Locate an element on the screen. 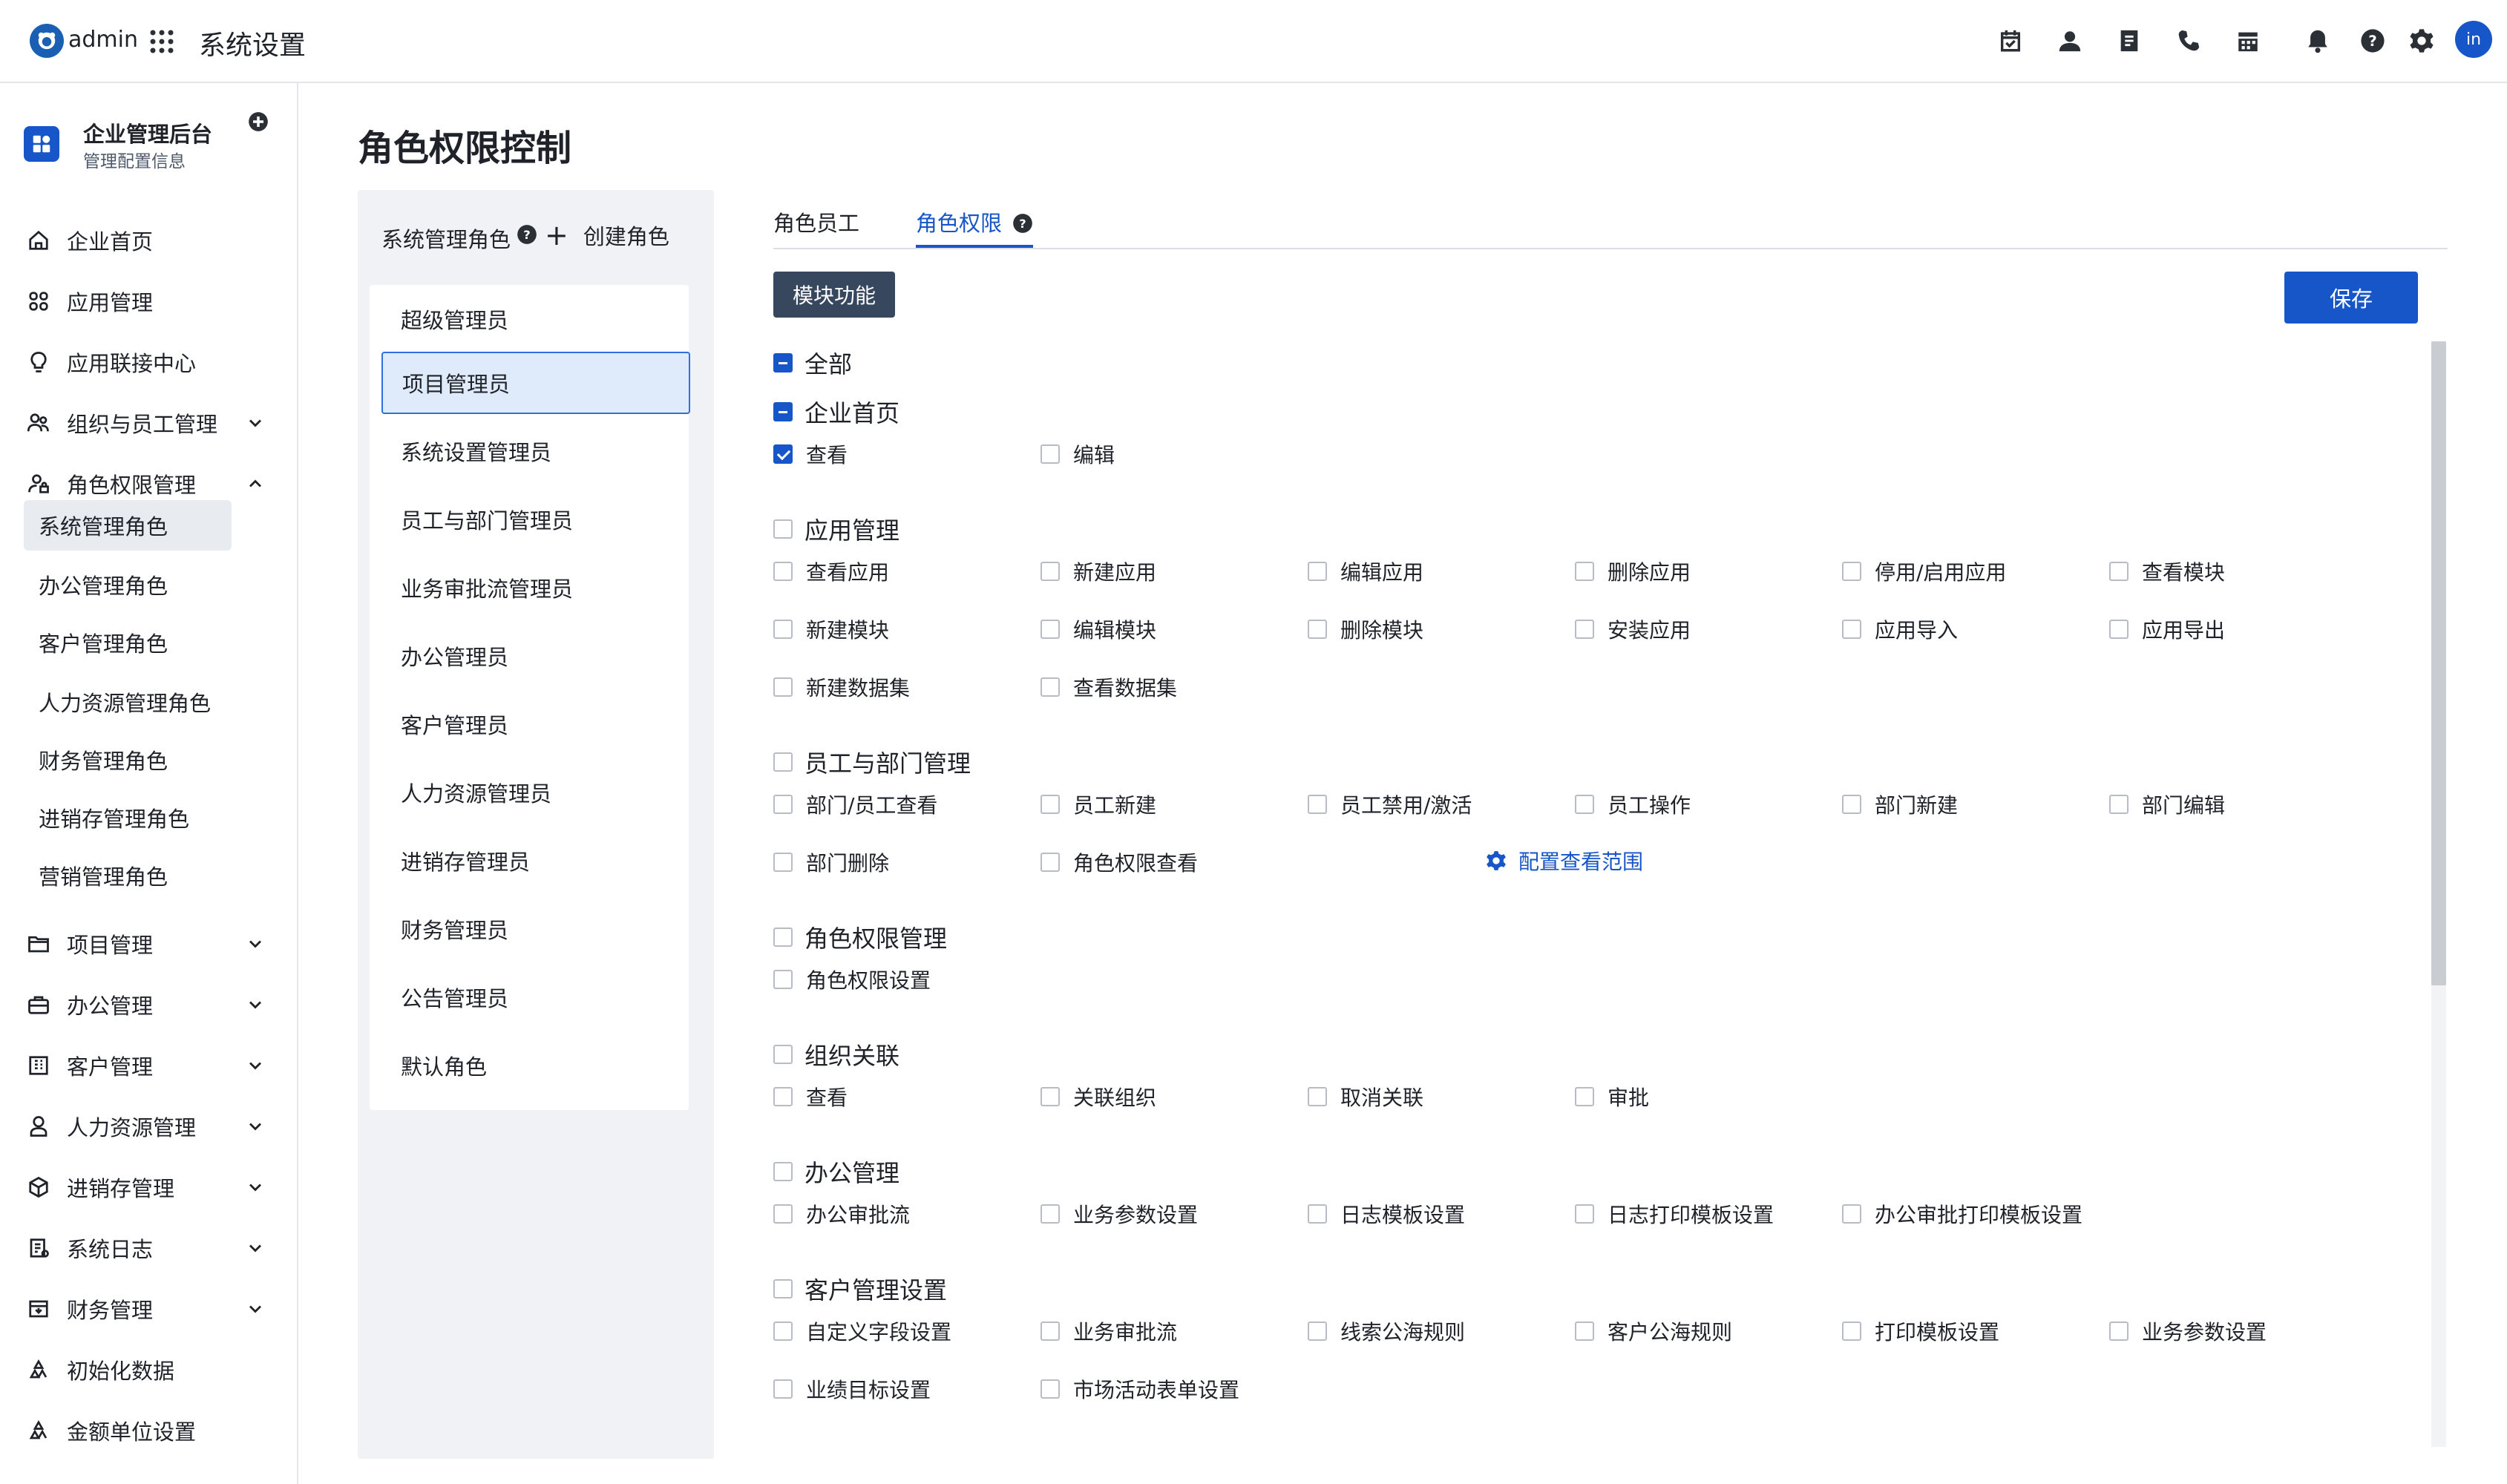 The width and height of the screenshot is (2507, 1484). sidebar-item-org: 组织与员工管理 is located at coordinates (148, 423).